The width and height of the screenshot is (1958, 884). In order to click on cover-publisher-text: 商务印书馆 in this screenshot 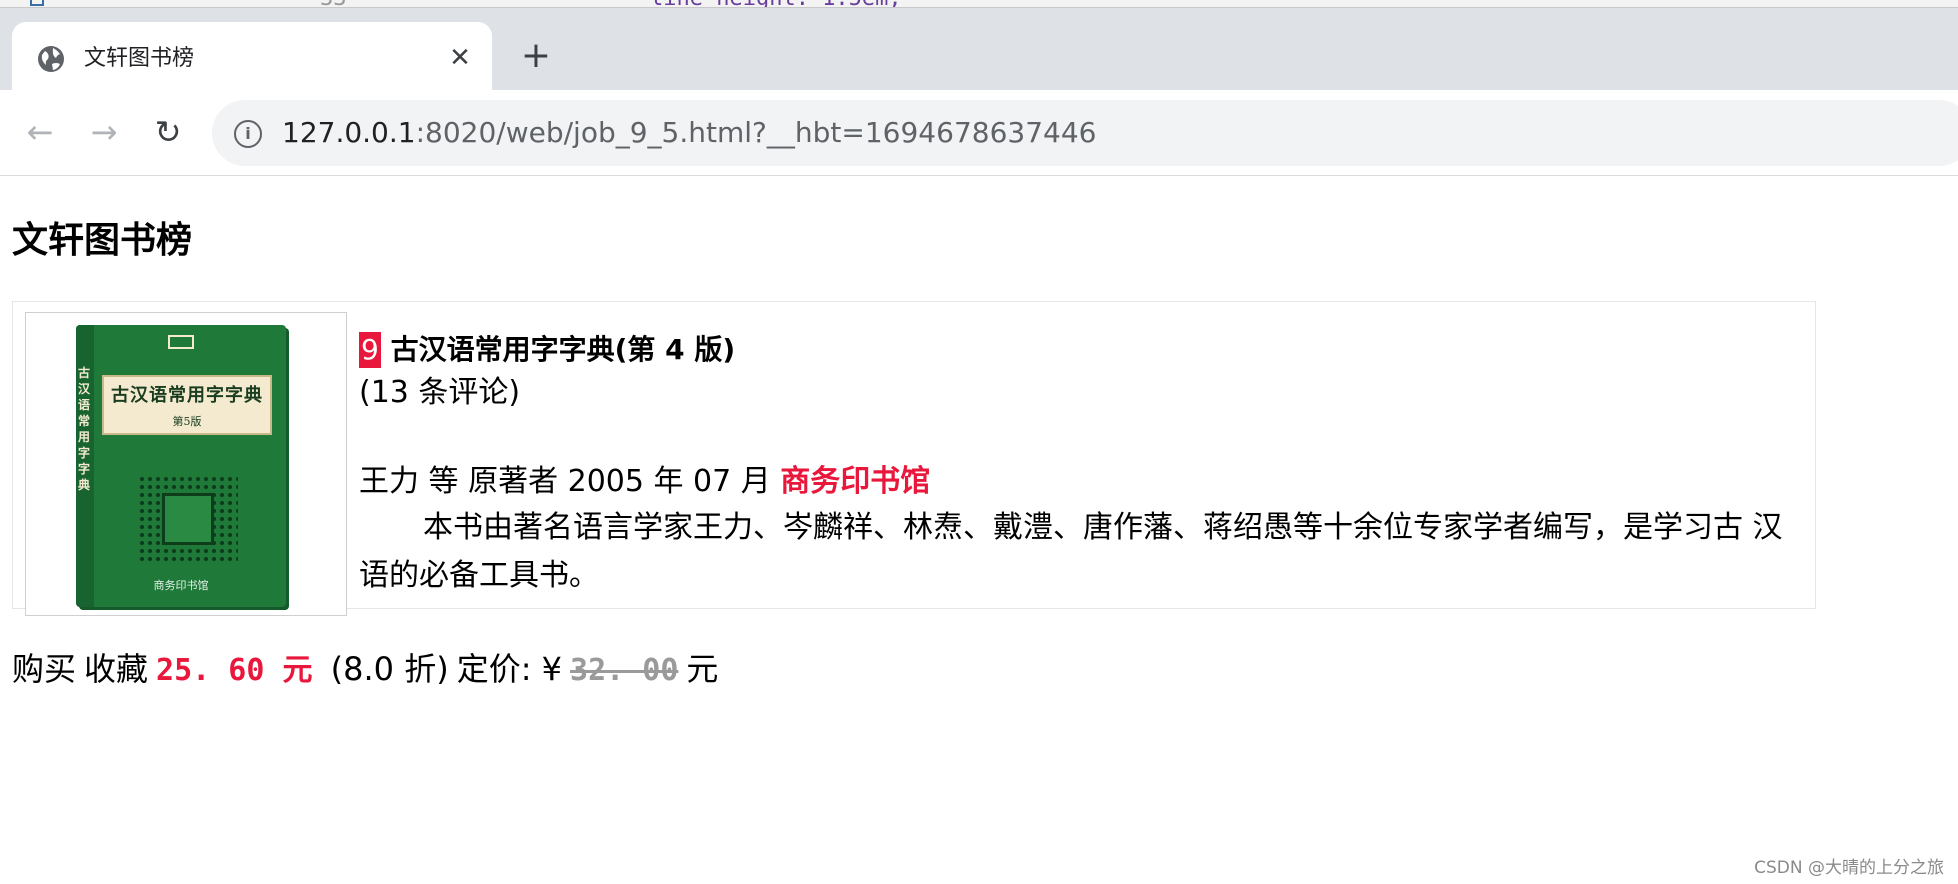, I will do `click(181, 585)`.